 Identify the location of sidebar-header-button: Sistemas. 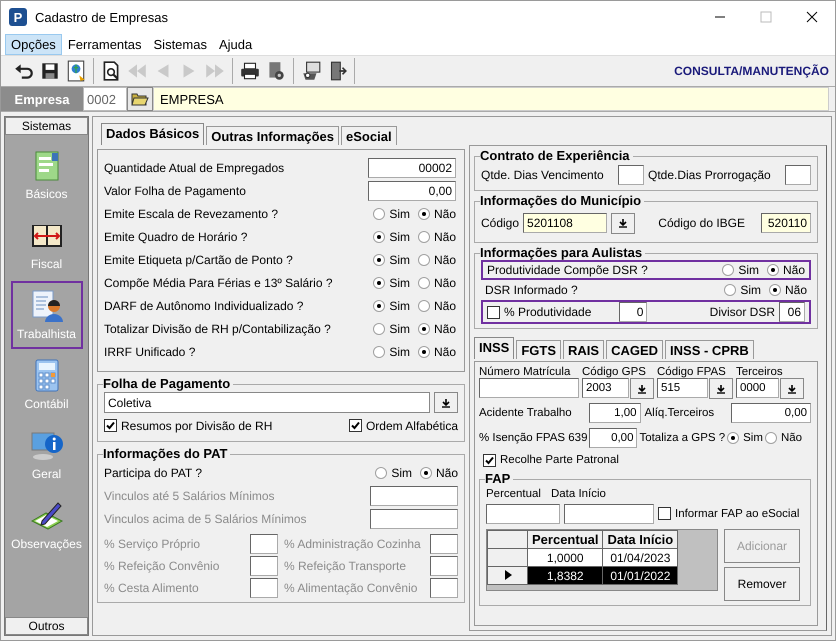
(46, 126).